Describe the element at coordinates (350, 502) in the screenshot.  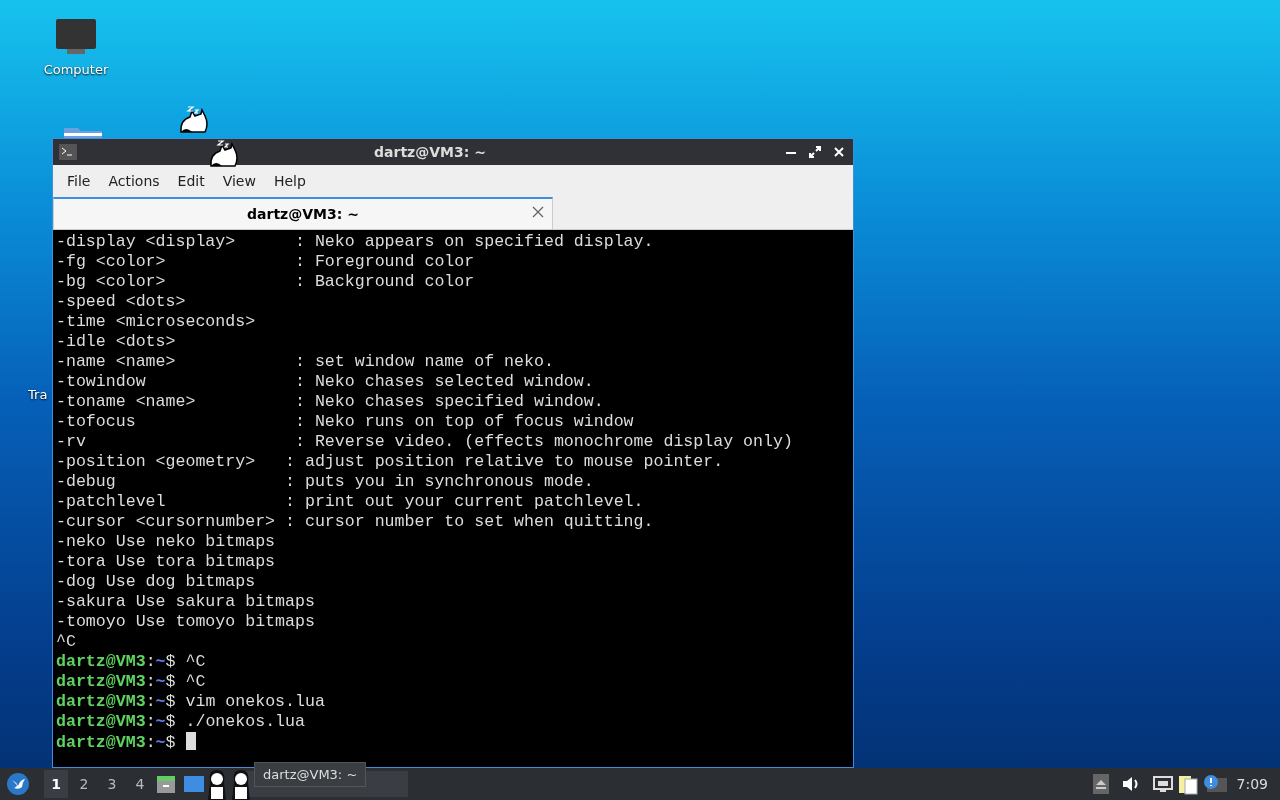
I see `terminal-line: -patchlevel : print out your current patchlevel.` at that location.